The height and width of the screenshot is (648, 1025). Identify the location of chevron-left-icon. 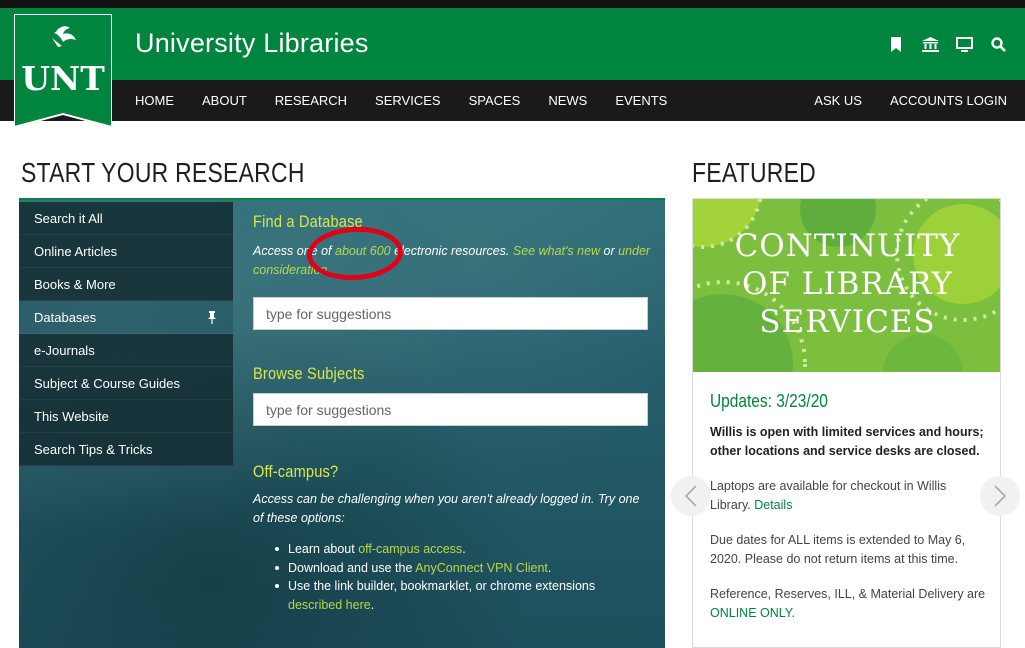
(690, 496).